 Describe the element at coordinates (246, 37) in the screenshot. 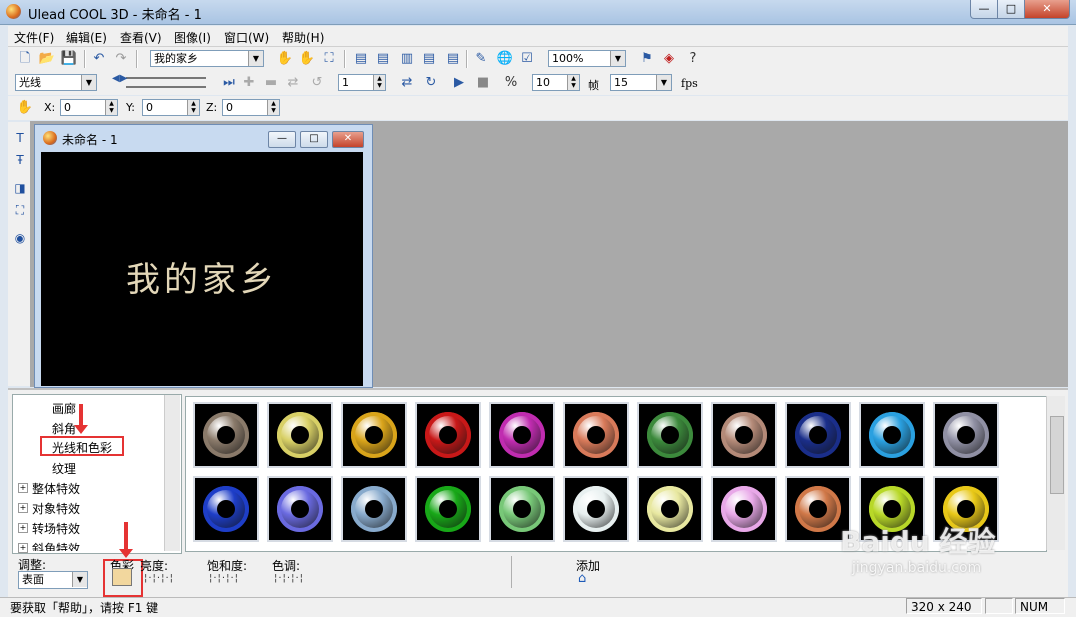

I see `menu-window: 窗口(W)` at that location.